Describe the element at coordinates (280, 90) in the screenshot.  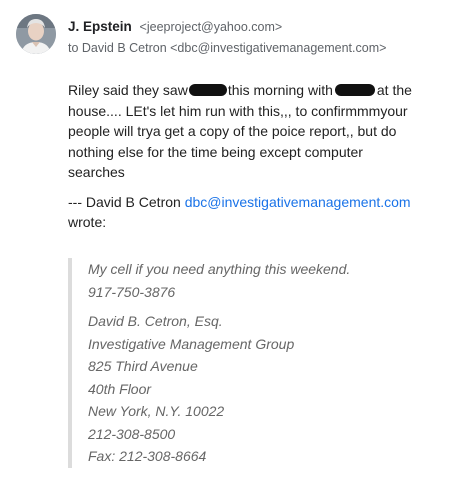
I see `message-text-part-2: this morning with` at that location.